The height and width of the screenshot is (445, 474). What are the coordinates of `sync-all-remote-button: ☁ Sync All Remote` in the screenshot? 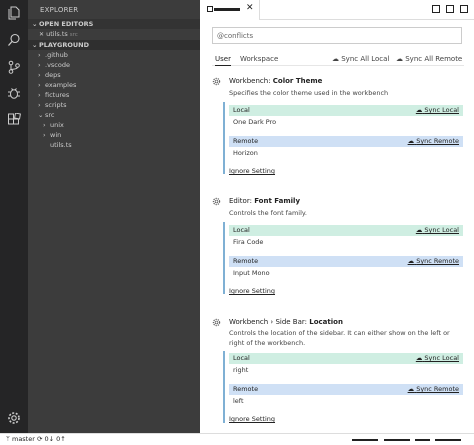 It's located at (429, 59).